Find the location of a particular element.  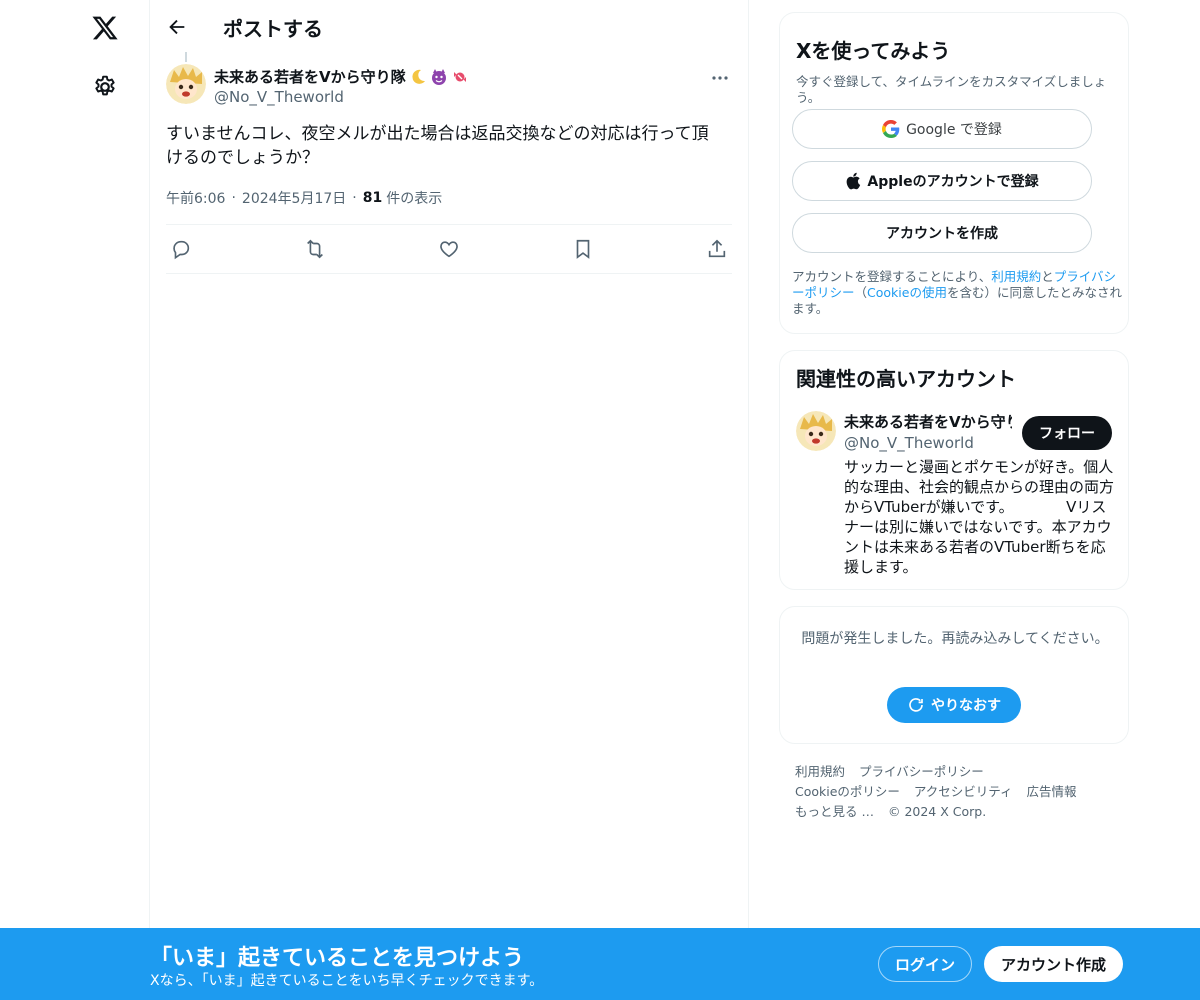

share-button is located at coordinates (717, 249).